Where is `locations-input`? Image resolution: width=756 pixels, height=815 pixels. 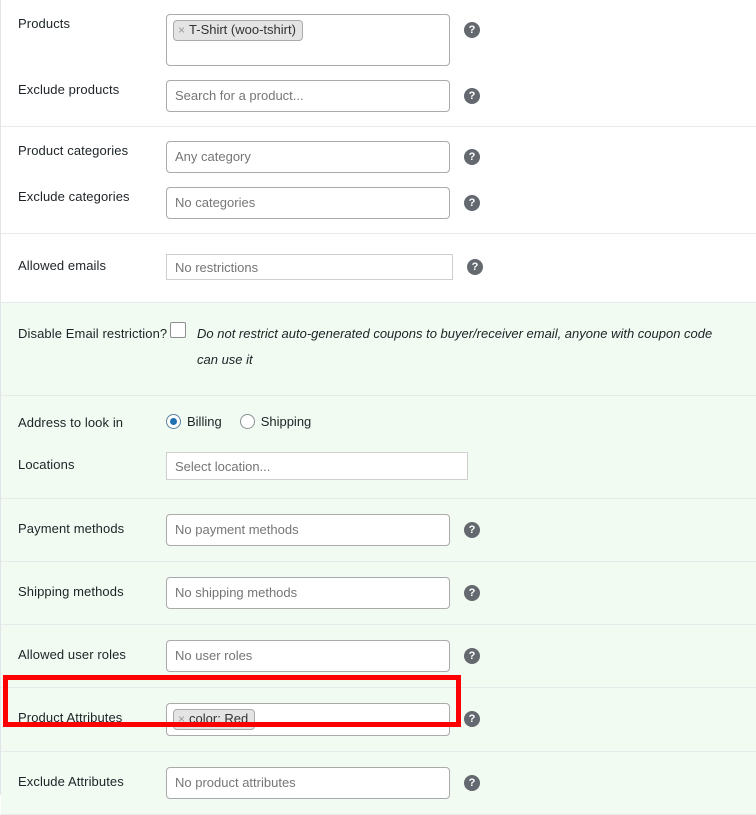
locations-input is located at coordinates (317, 466).